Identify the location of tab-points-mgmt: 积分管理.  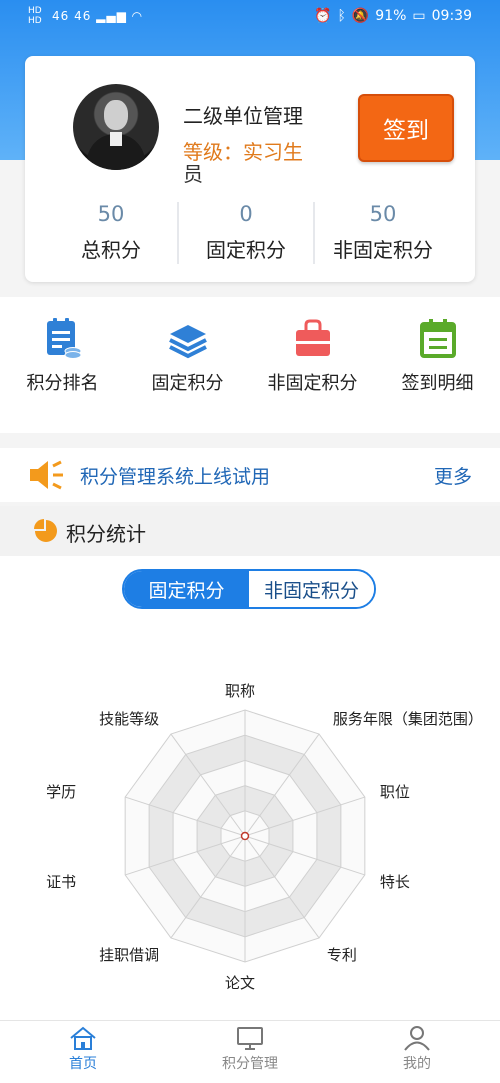
(250, 1049).